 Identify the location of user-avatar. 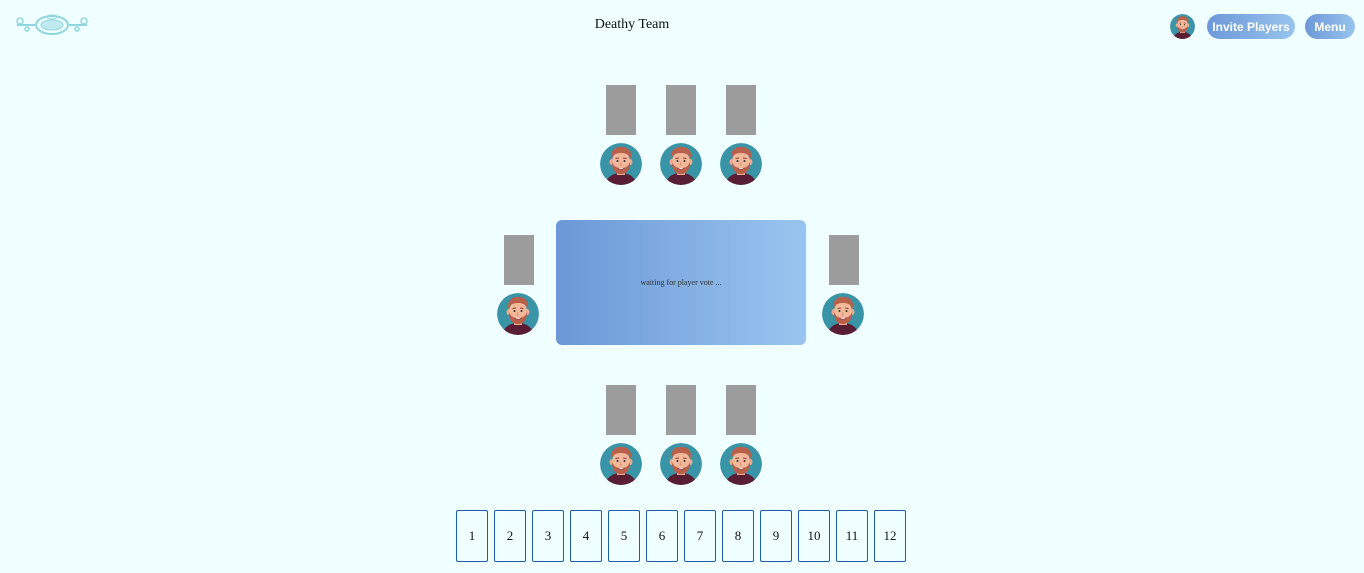
(1182, 26).